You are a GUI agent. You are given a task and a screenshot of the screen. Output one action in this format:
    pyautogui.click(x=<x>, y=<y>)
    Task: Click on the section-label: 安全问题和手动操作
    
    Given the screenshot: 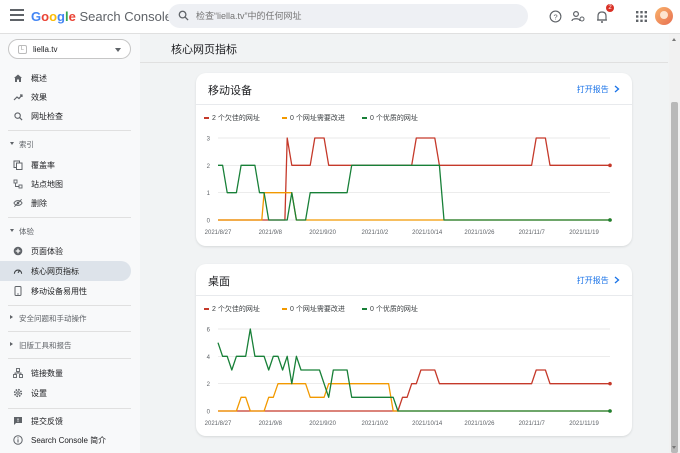 What is the action you would take?
    pyautogui.click(x=53, y=318)
    